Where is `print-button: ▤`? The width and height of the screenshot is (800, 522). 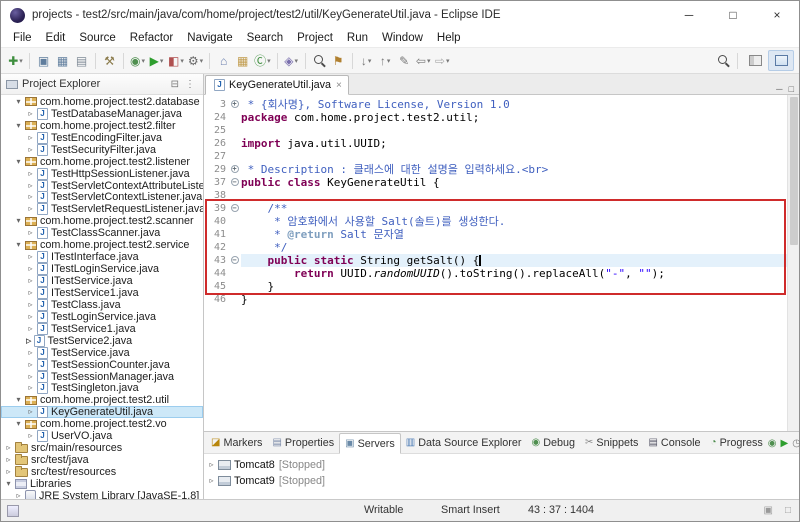
print-button: ▤ is located at coordinates (81, 60).